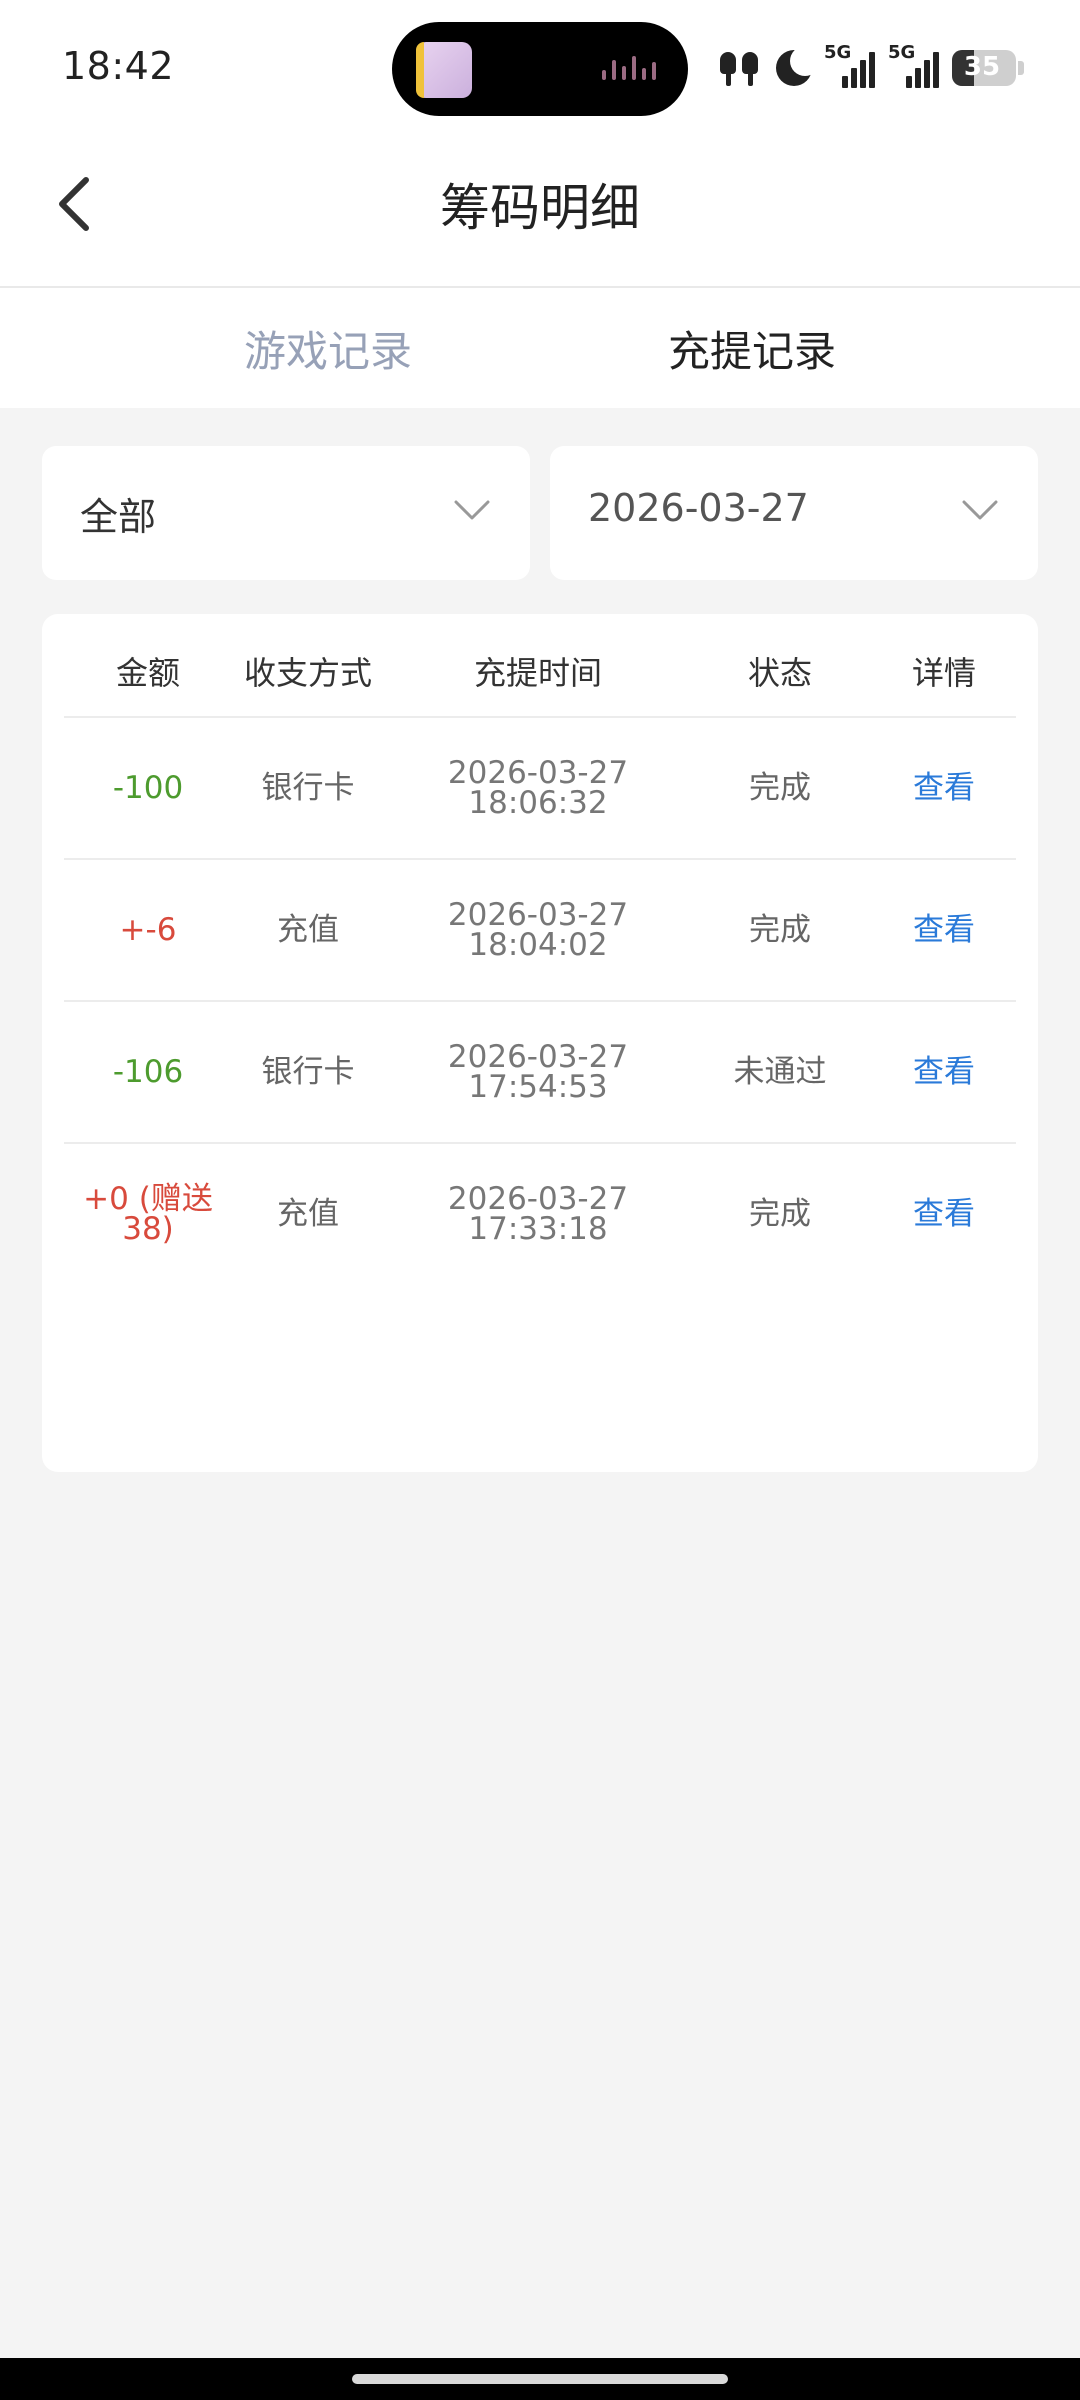 The image size is (1080, 2400). I want to click on earbuds-icon, so click(741, 68).